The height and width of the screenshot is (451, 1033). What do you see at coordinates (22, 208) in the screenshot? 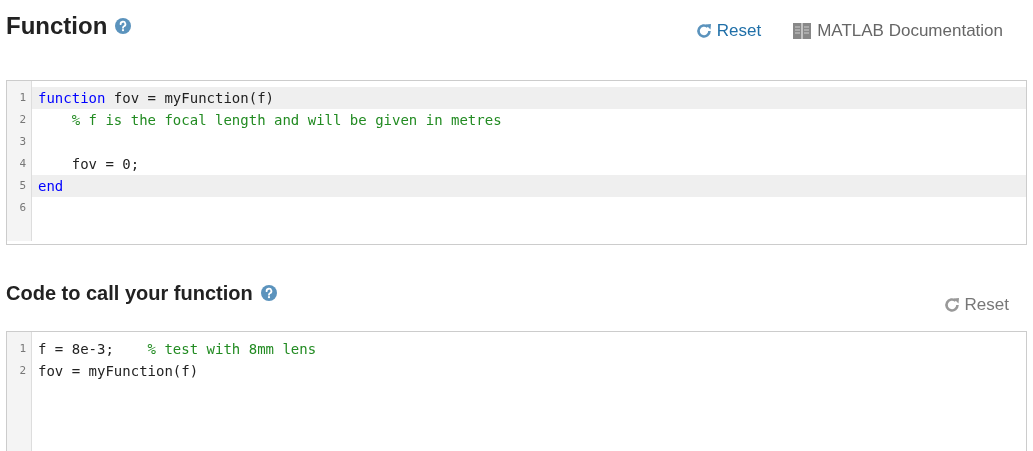
I see `line-number: 6` at bounding box center [22, 208].